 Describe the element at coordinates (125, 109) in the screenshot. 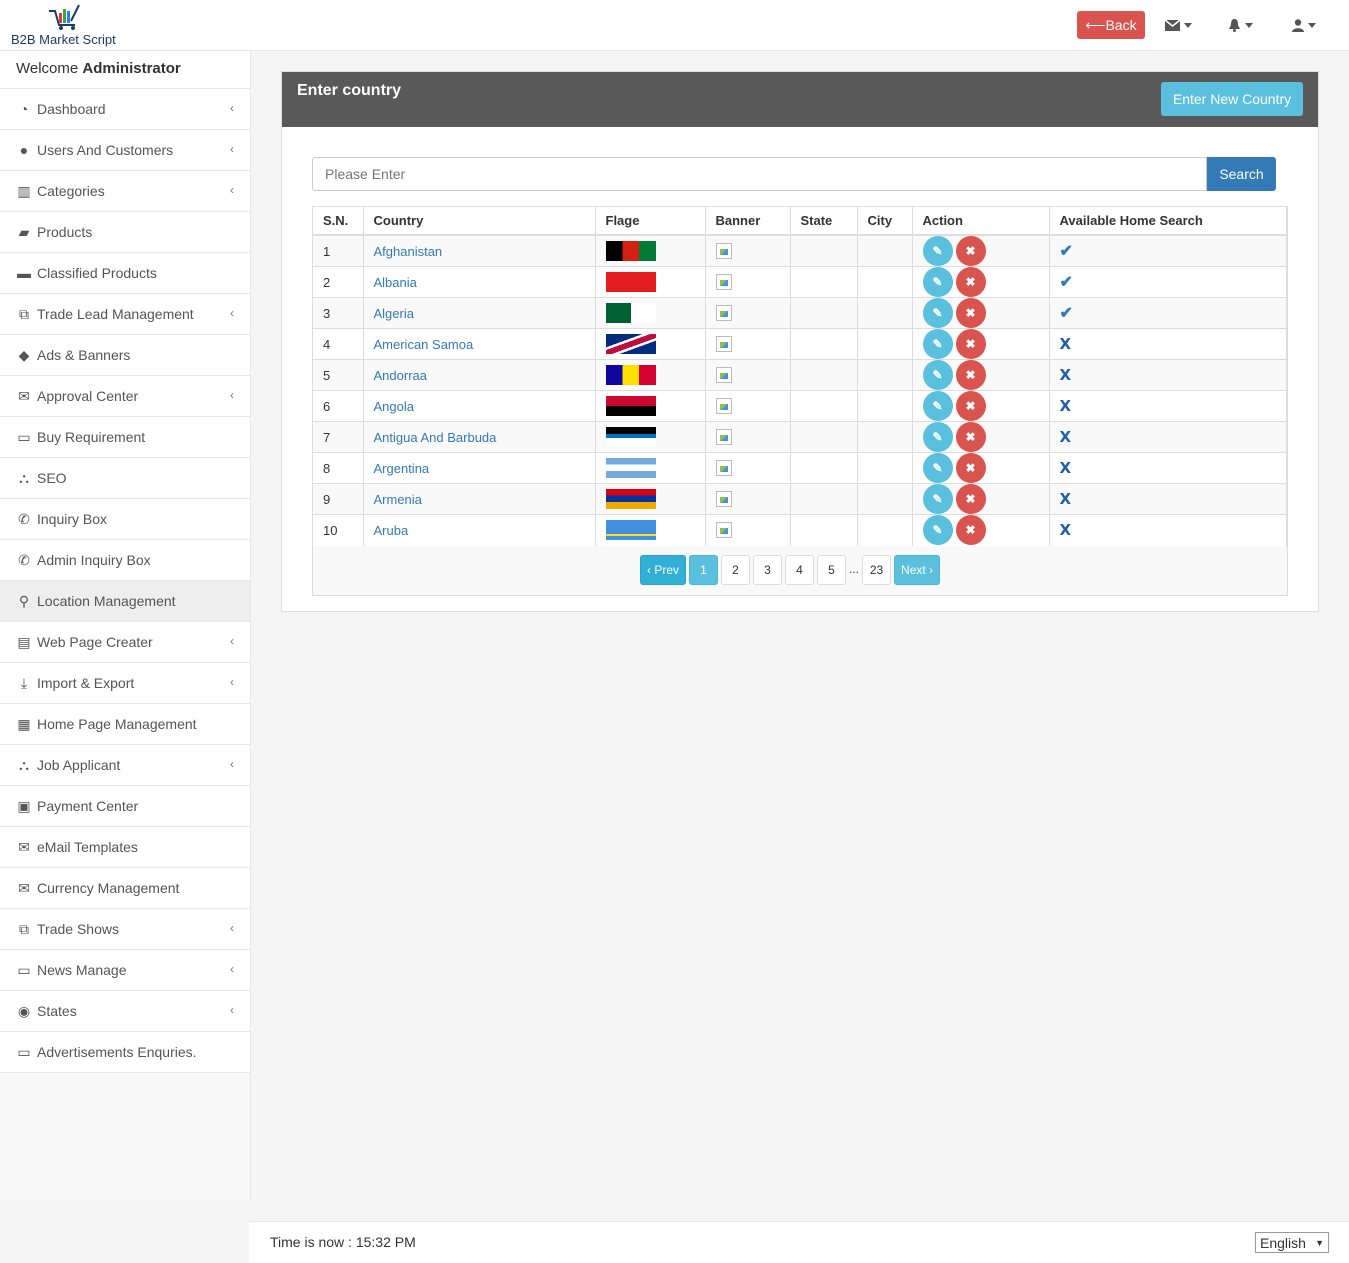

I see `sidebar-item-dashboard: ◔ Dashboard ‹` at that location.